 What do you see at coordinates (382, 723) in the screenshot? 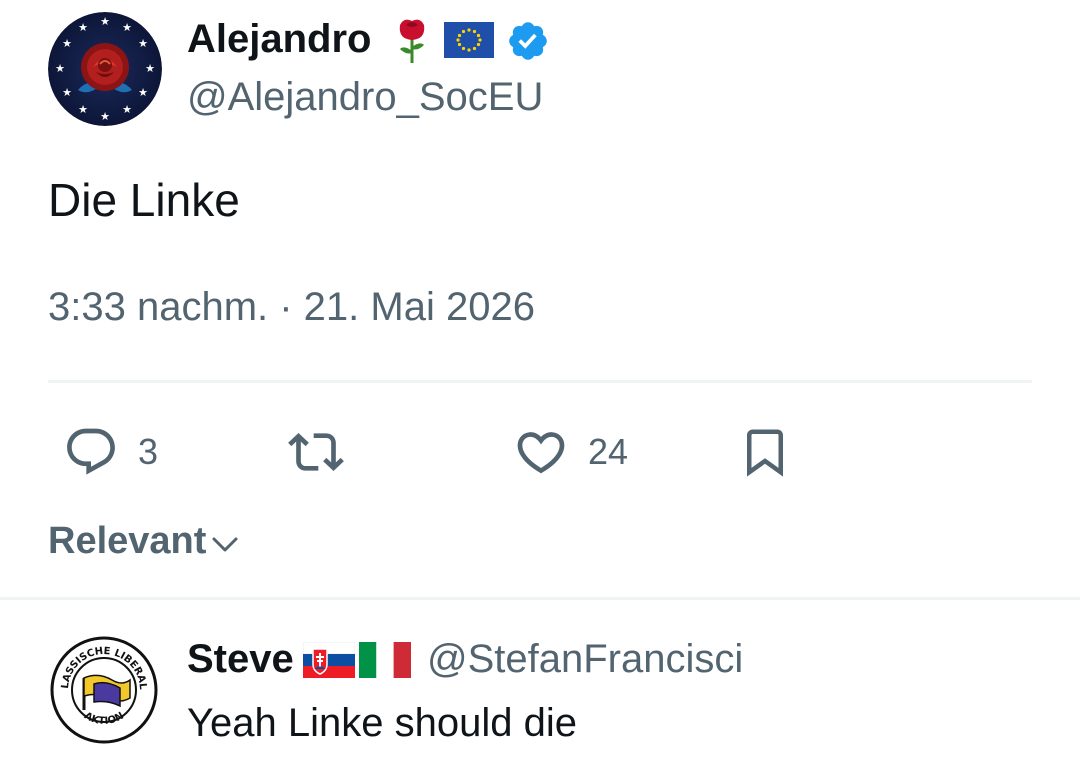
I see `reply-text: Yeah Linke should die` at bounding box center [382, 723].